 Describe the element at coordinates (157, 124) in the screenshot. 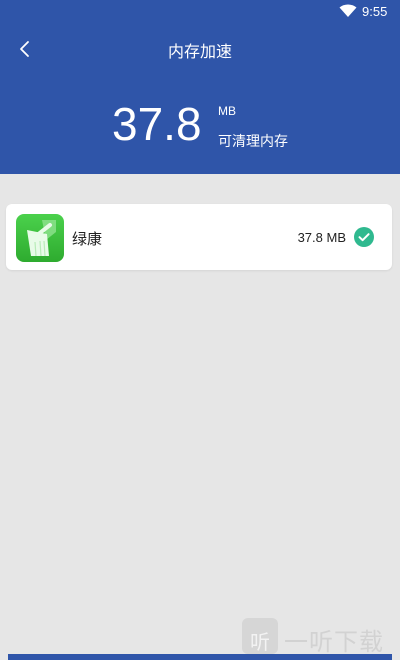

I see `cleanable-amount: 37.8` at that location.